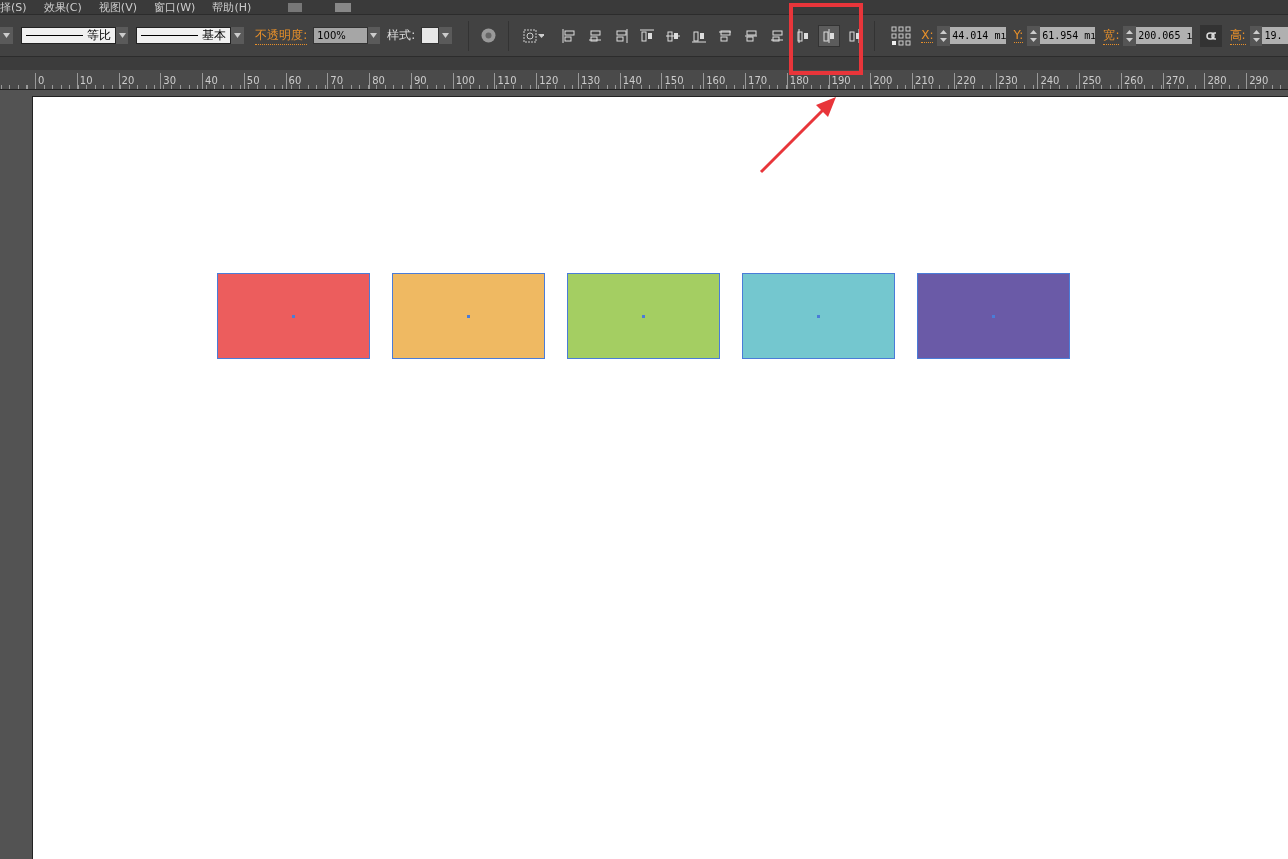 This screenshot has height=859, width=1288. Describe the element at coordinates (1183, 81) in the screenshot. I see `ruler-label: 270` at that location.